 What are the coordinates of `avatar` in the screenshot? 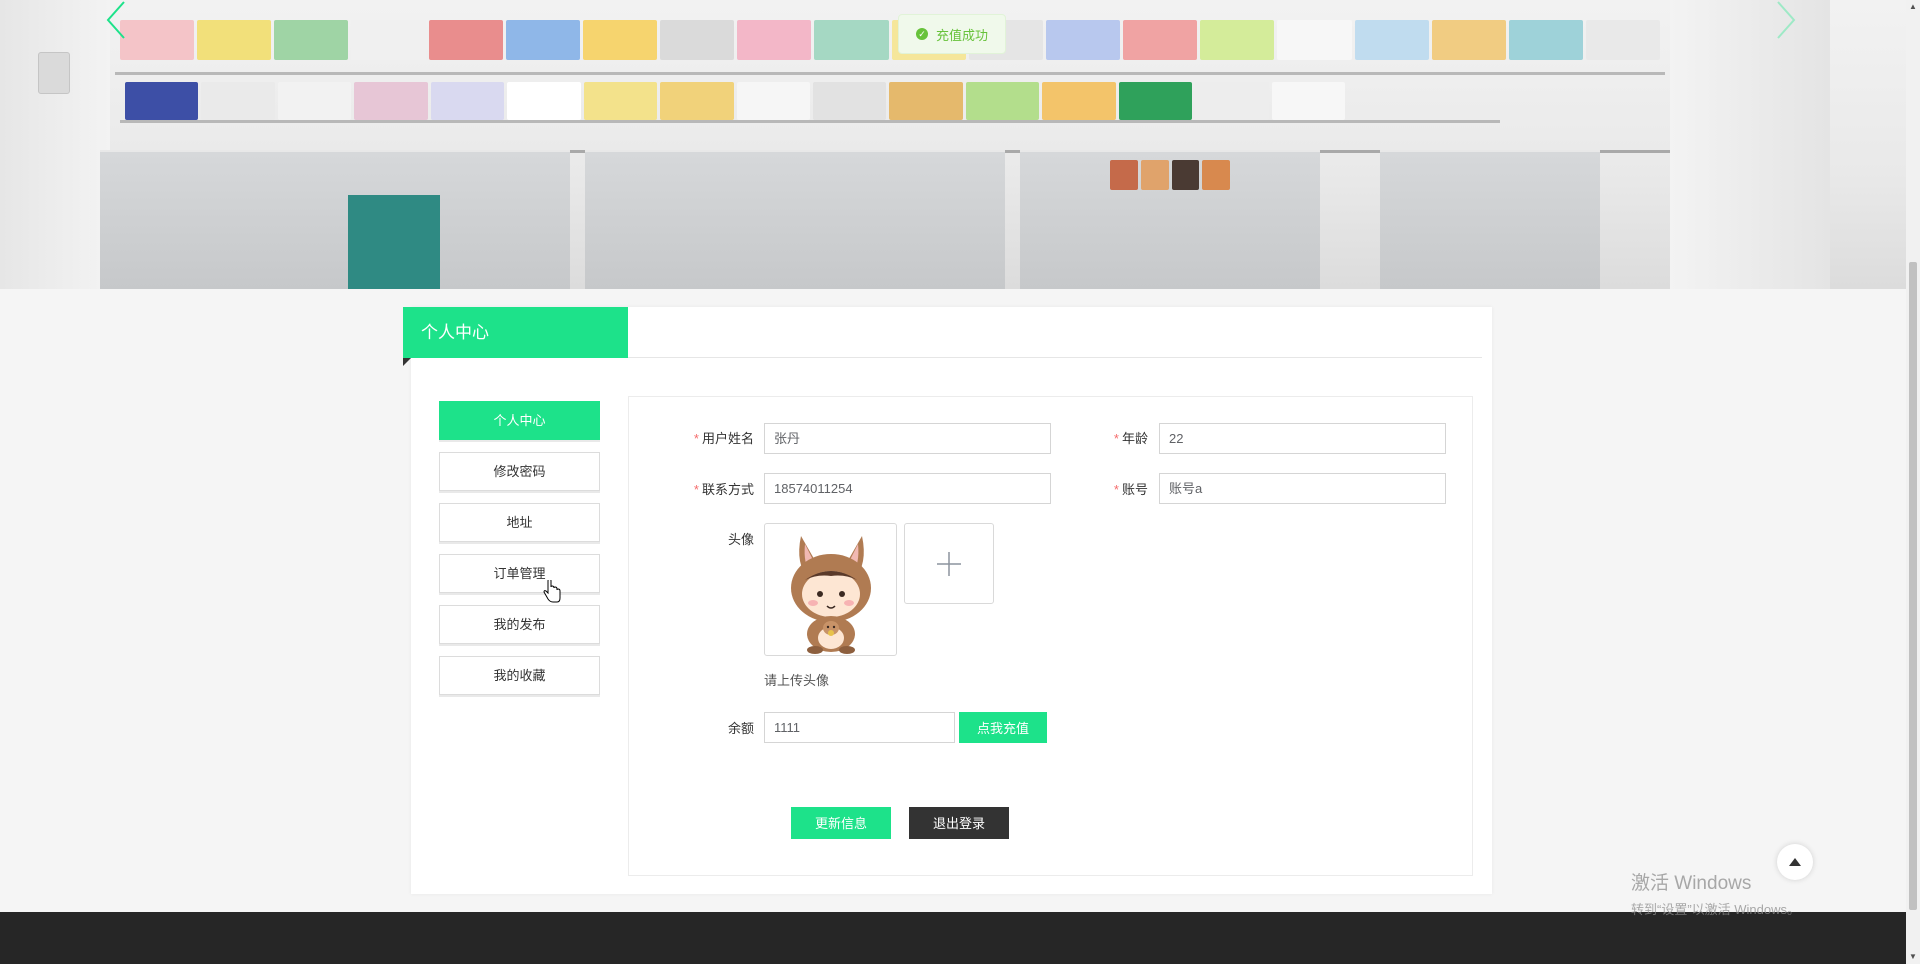 It's located at (831, 595).